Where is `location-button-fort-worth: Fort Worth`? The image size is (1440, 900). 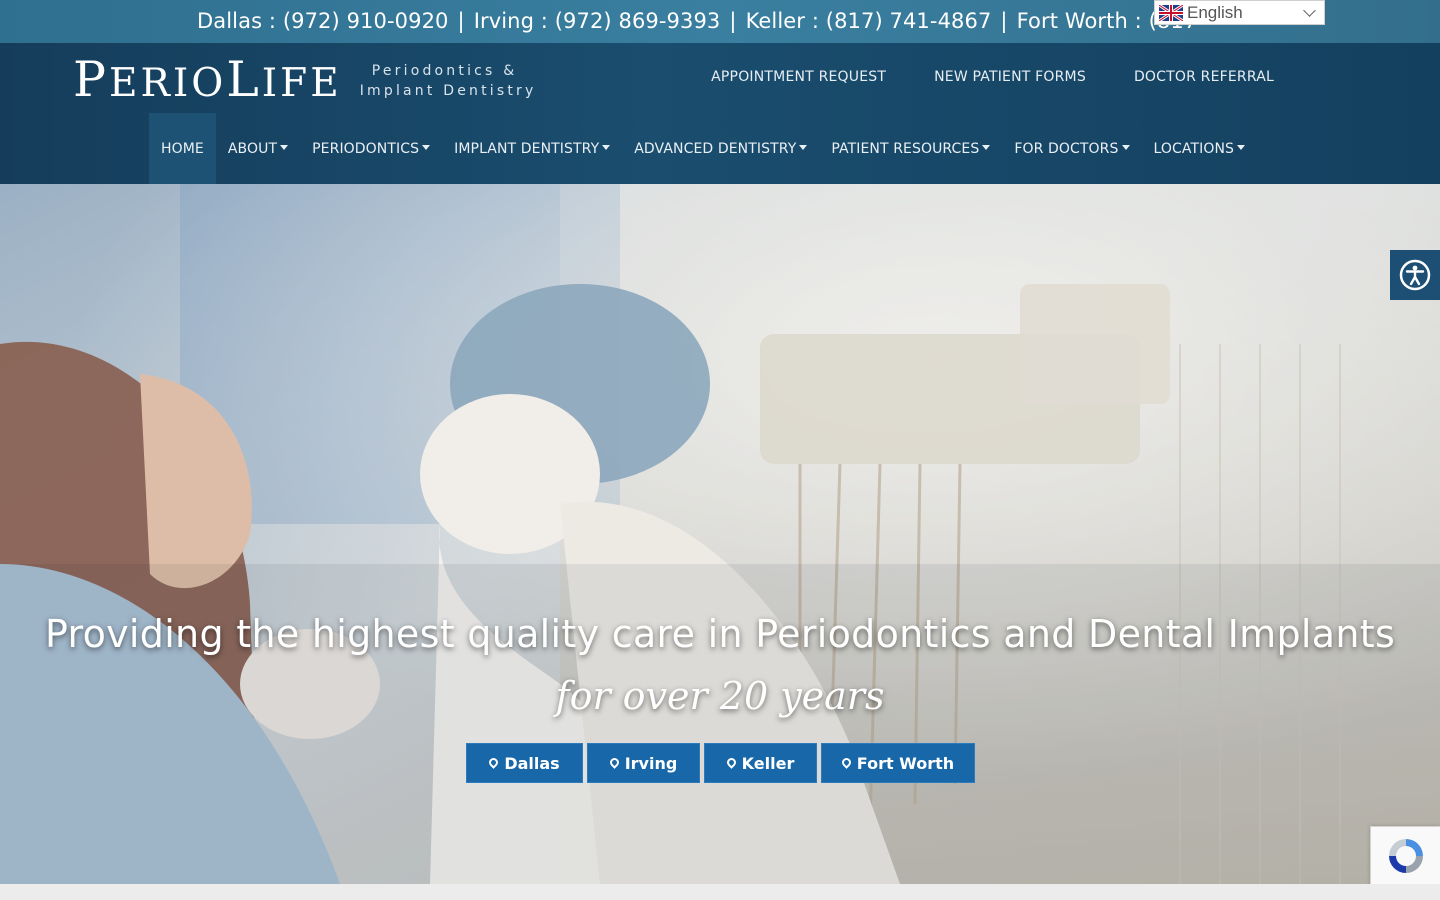
location-button-fort-worth: Fort Worth is located at coordinates (898, 763).